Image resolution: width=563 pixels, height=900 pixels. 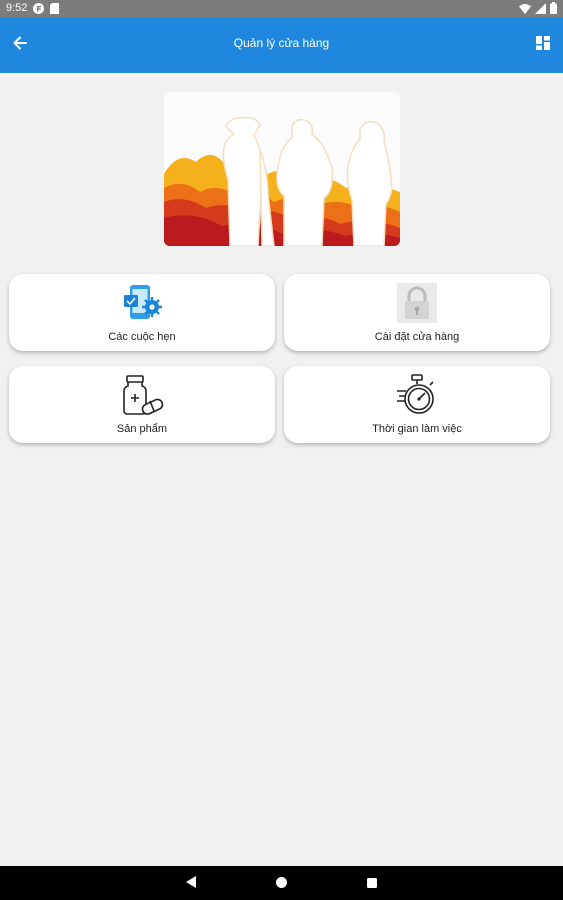 What do you see at coordinates (142, 337) in the screenshot?
I see `menu-label: Các cuộc hẹn` at bounding box center [142, 337].